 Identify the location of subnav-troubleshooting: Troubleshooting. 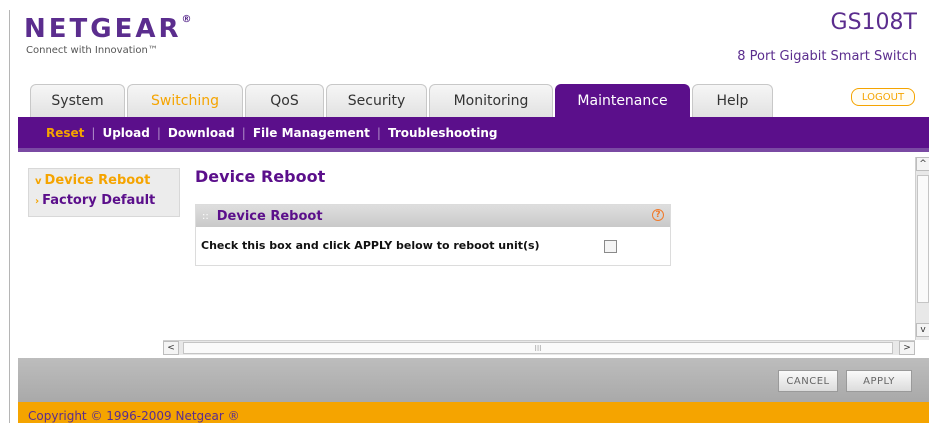
(443, 133).